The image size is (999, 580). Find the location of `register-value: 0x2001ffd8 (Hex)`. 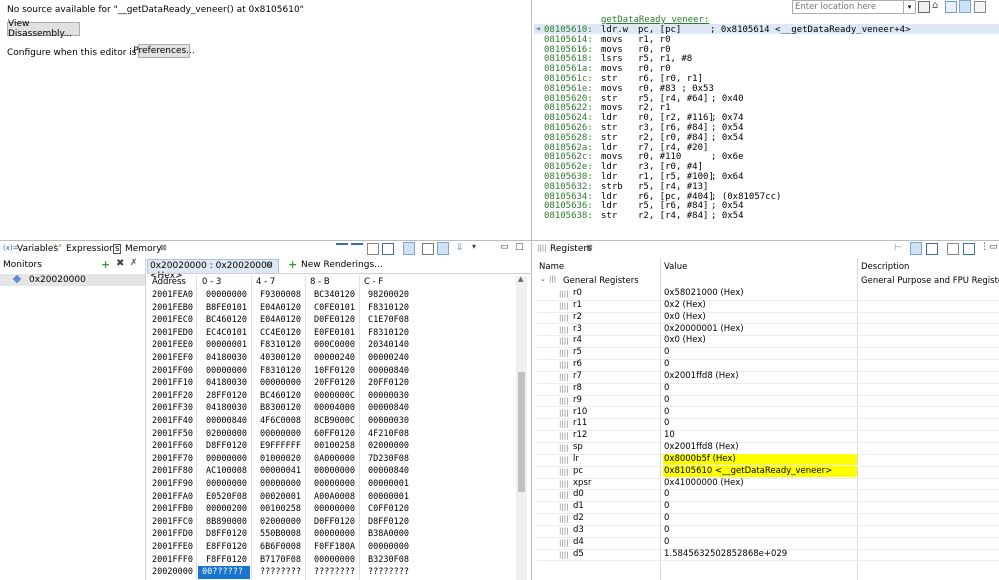

register-value: 0x2001ffd8 (Hex) is located at coordinates (701, 448).